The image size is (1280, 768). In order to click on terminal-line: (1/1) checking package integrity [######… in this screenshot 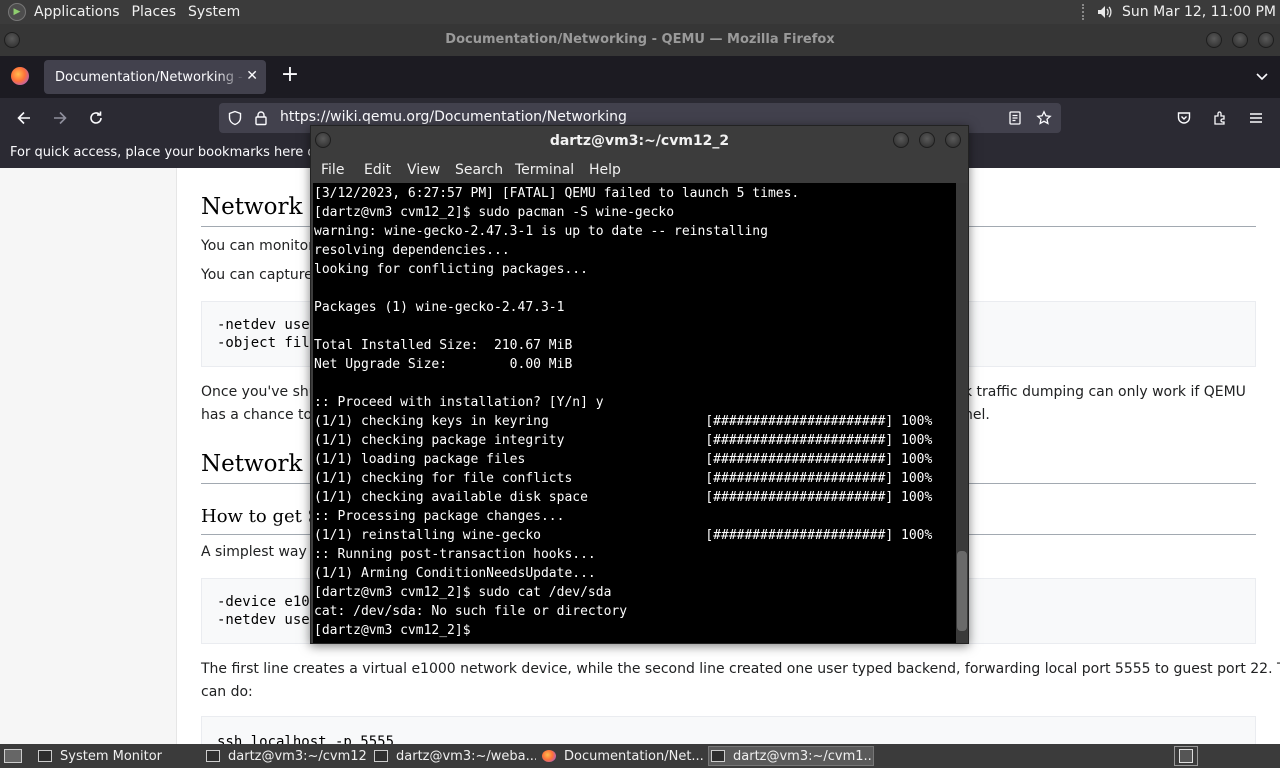, I will do `click(623, 440)`.